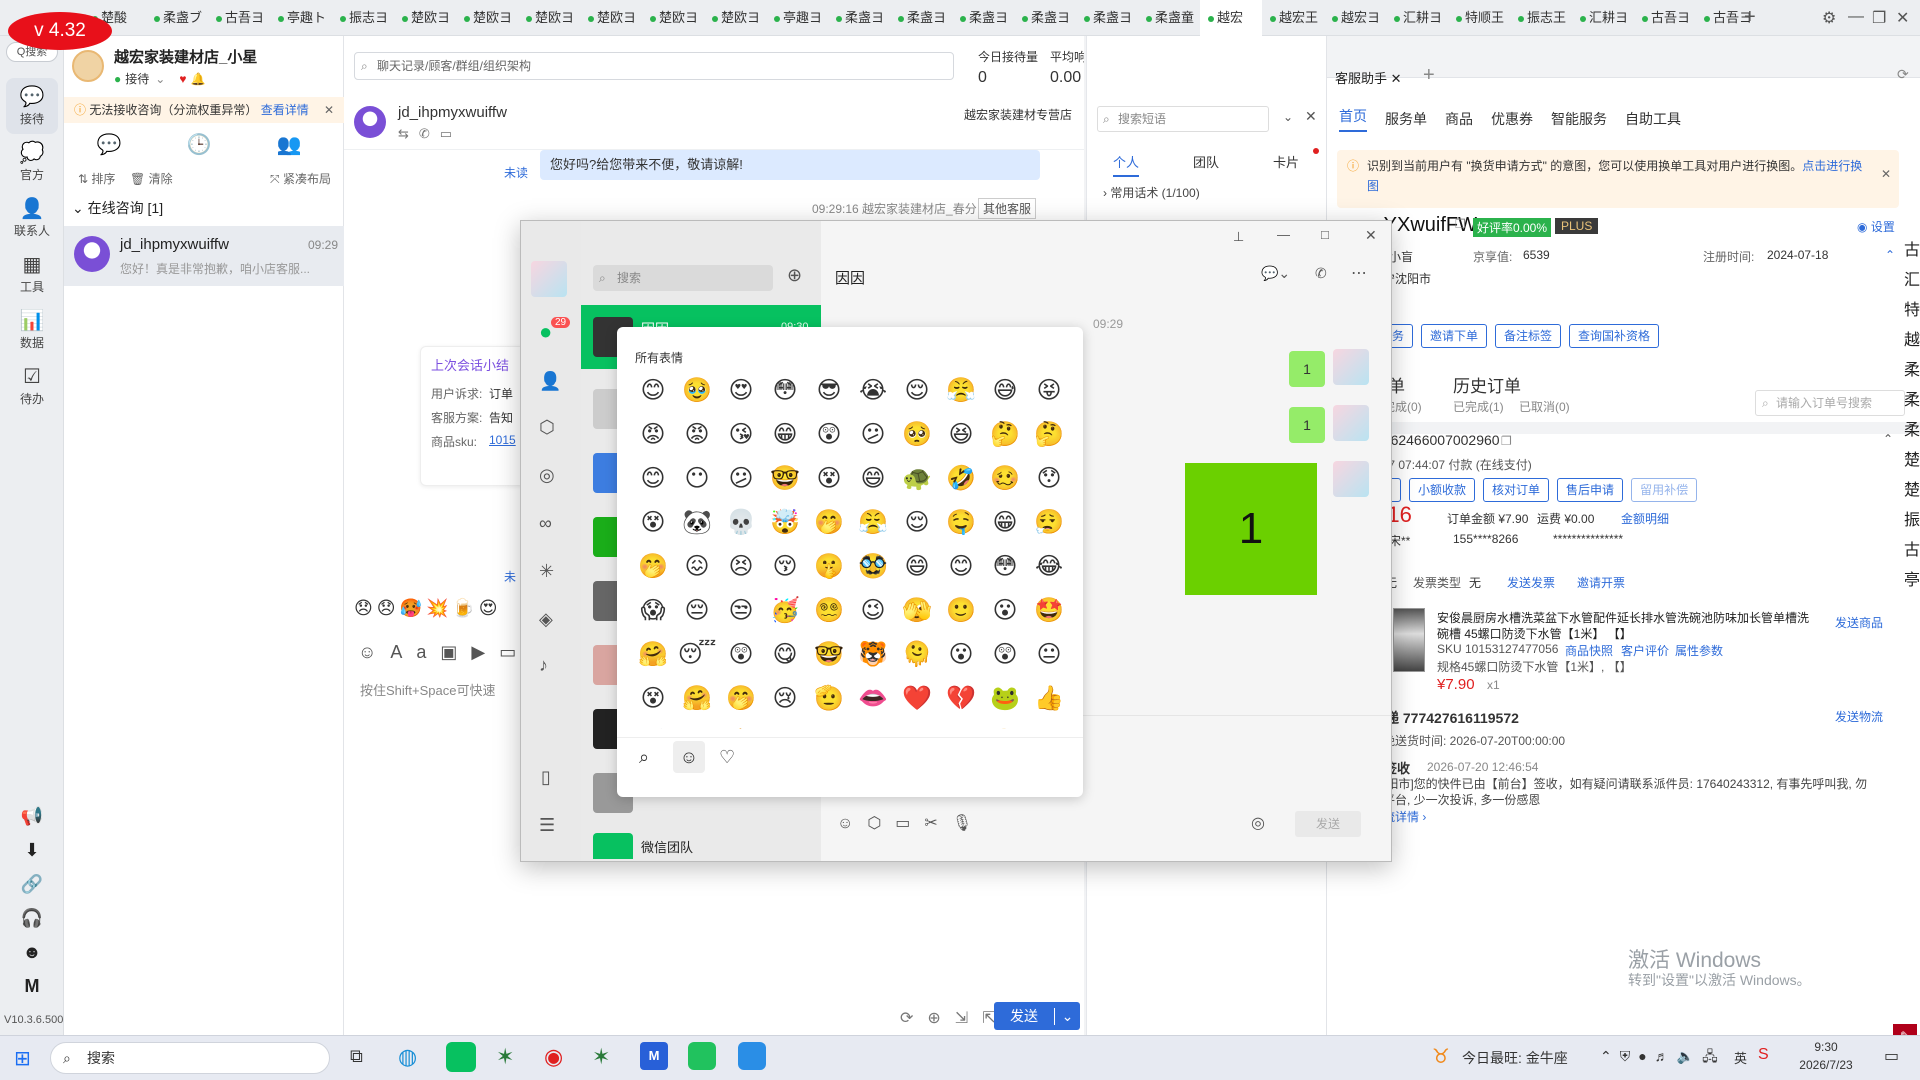  Describe the element at coordinates (873, 655) in the screenshot. I see `emoji-item: 🐯` at that location.